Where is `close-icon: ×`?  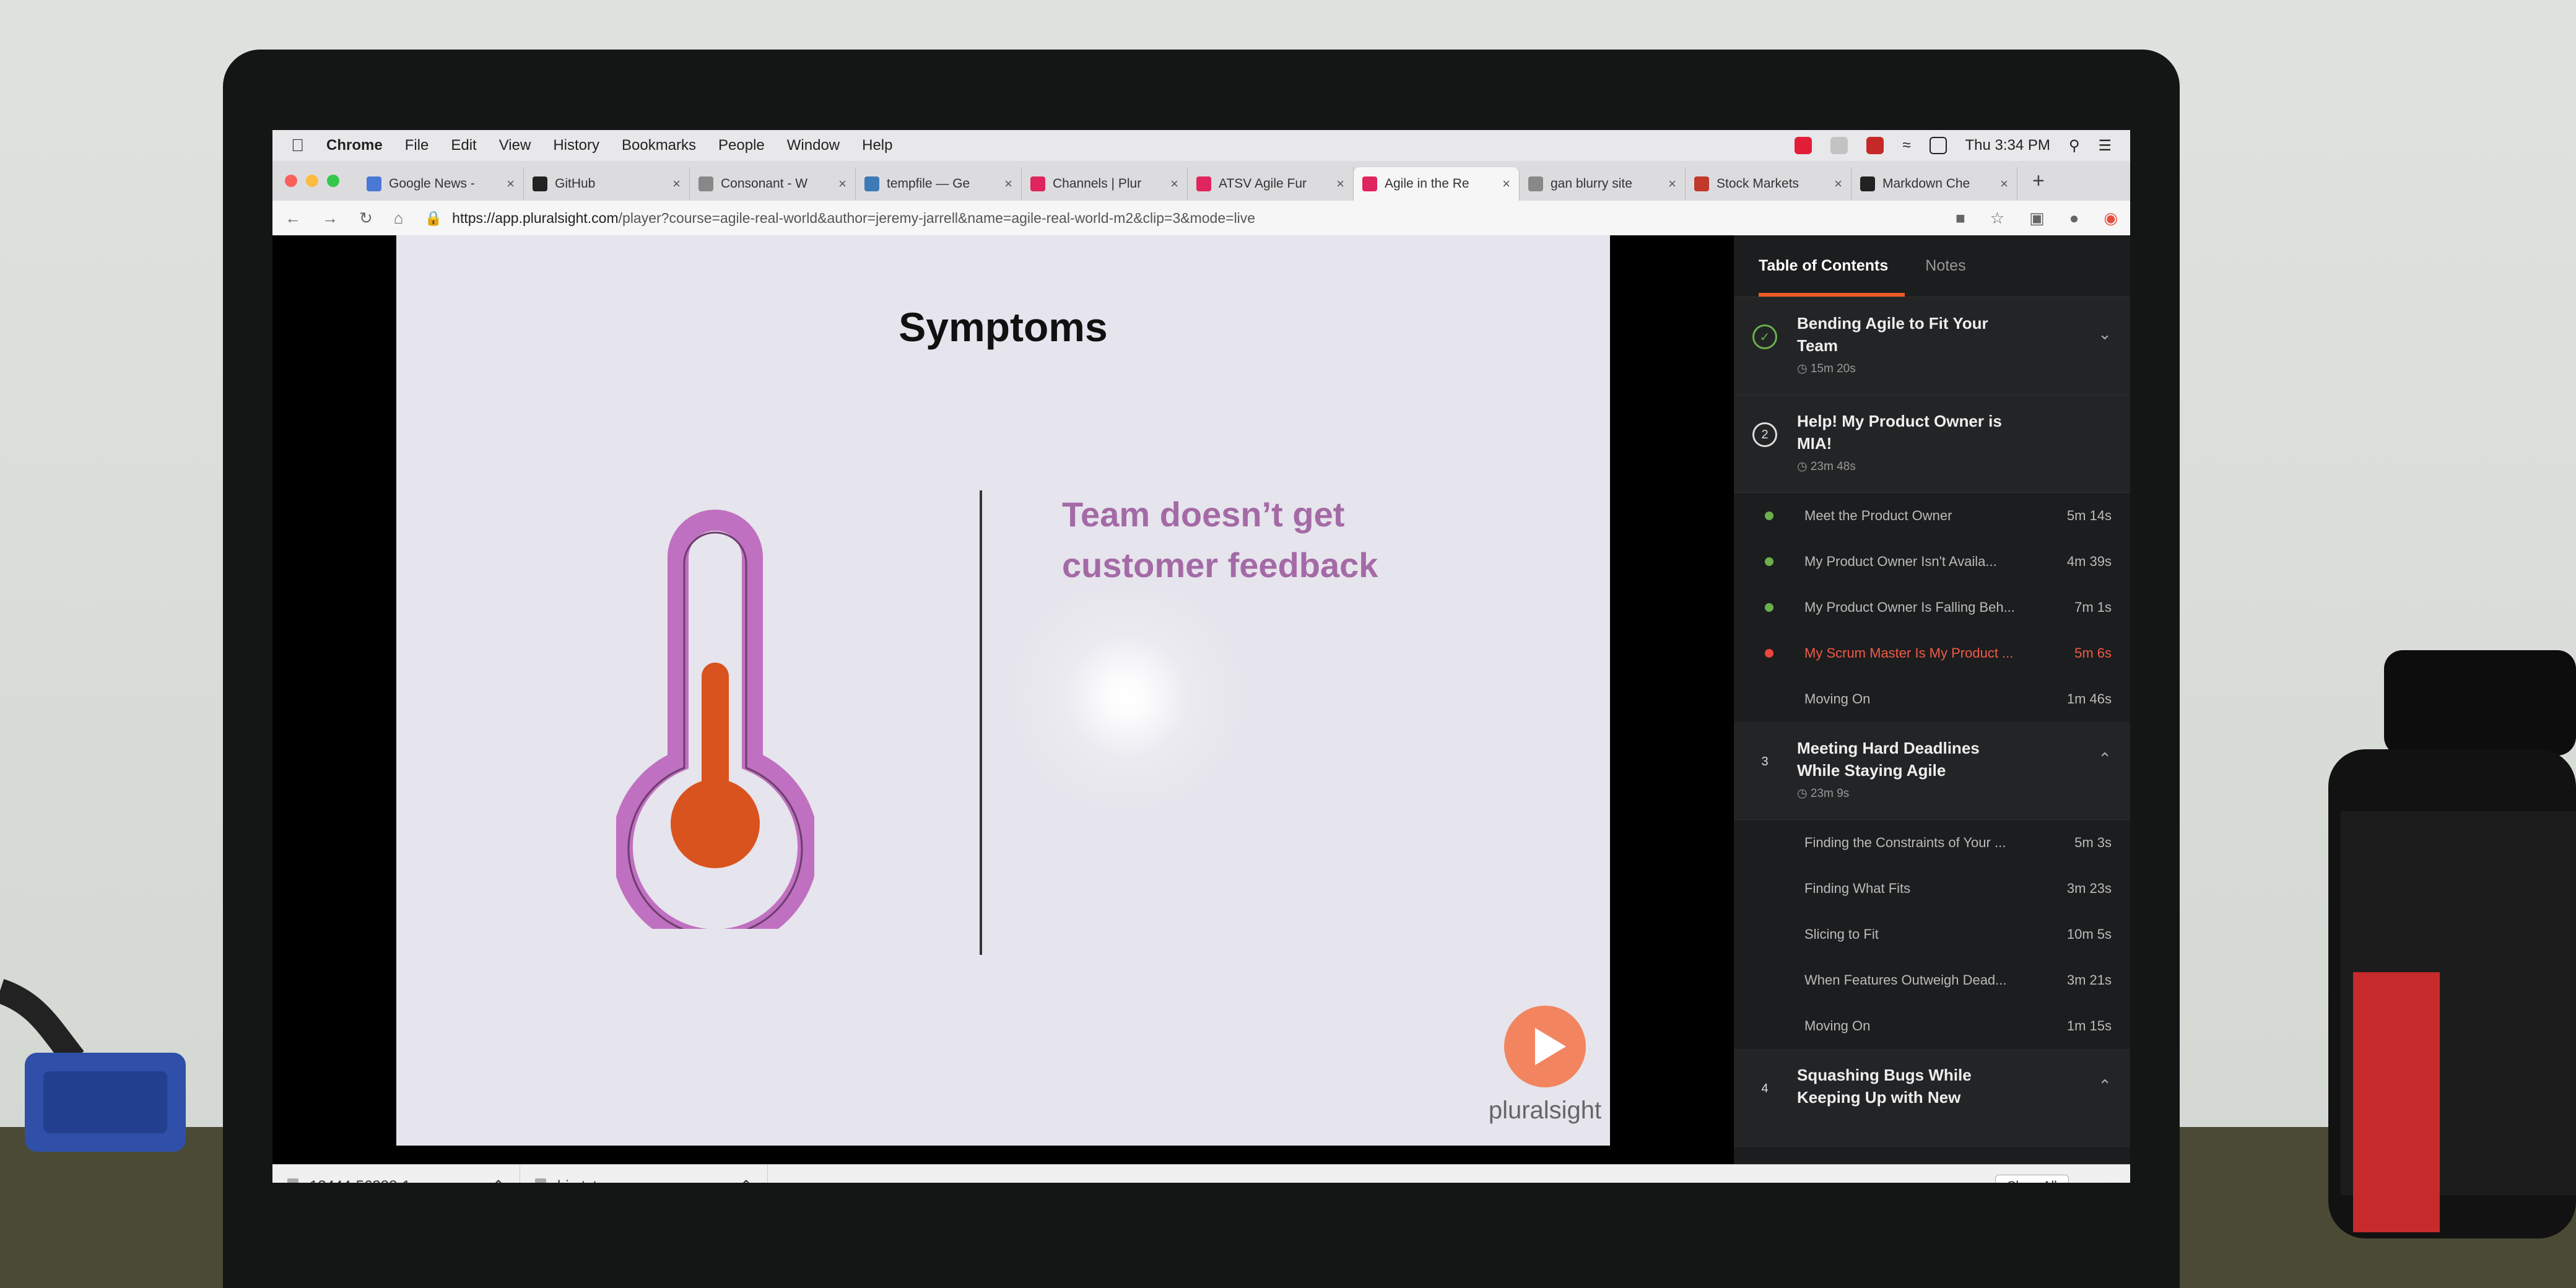
close-icon: × is located at coordinates (2110, 1180).